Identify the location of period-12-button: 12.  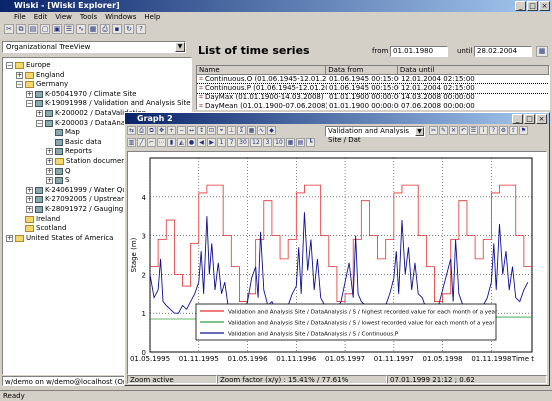
(256, 142).